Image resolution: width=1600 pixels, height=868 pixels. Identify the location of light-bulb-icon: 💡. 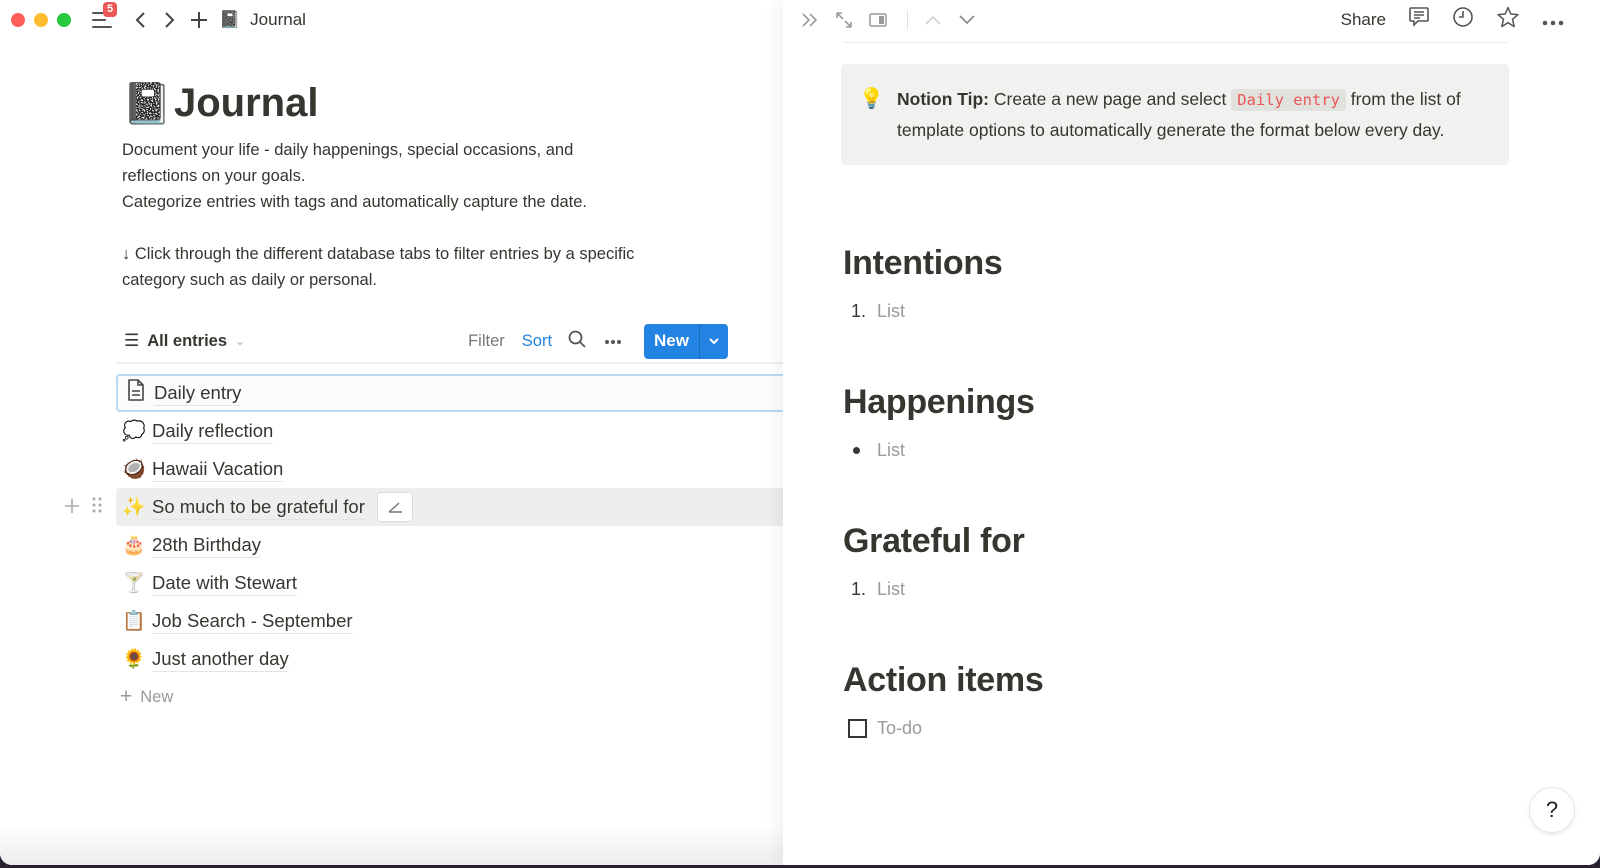
(871, 99).